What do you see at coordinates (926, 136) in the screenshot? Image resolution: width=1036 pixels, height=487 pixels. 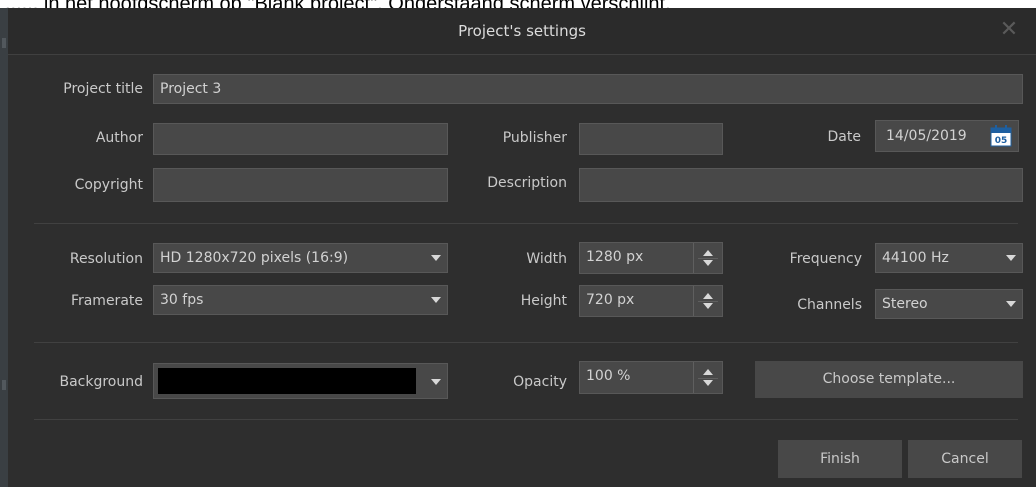 I see `date-value: 14/05/2019` at bounding box center [926, 136].